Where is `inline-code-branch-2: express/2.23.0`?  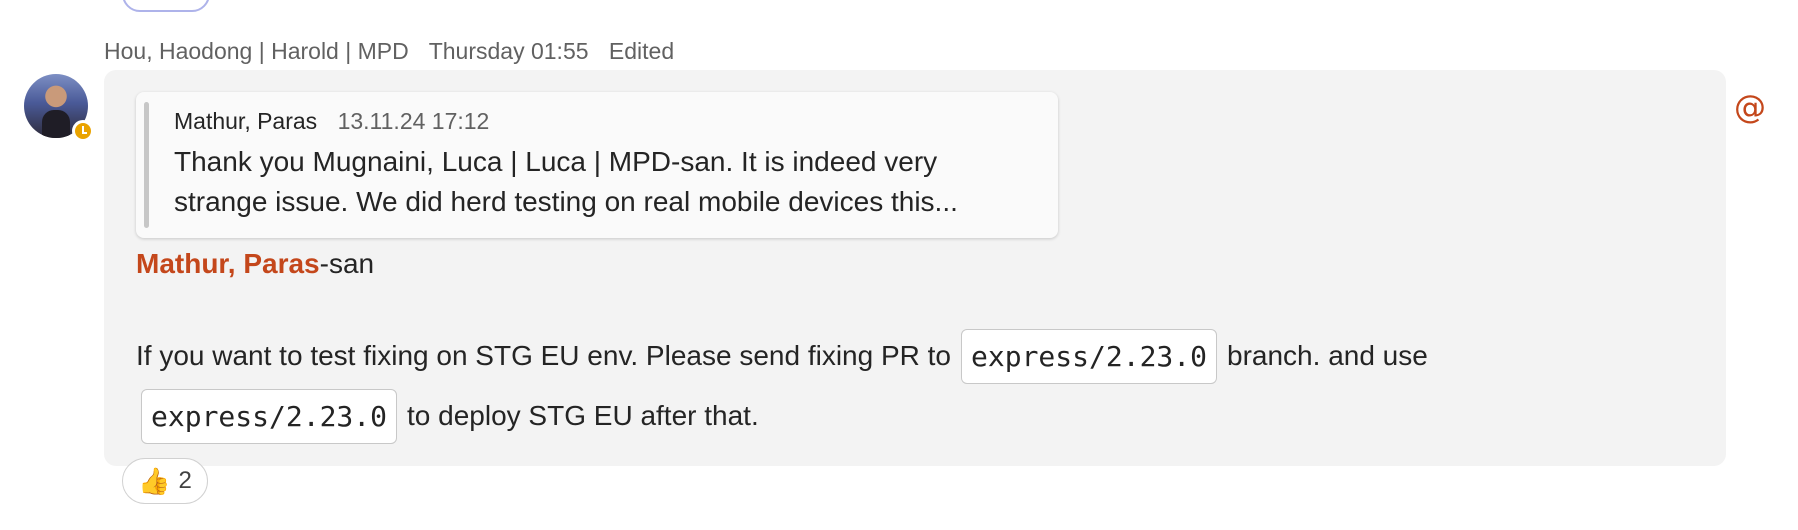 inline-code-branch-2: express/2.23.0 is located at coordinates (269, 416).